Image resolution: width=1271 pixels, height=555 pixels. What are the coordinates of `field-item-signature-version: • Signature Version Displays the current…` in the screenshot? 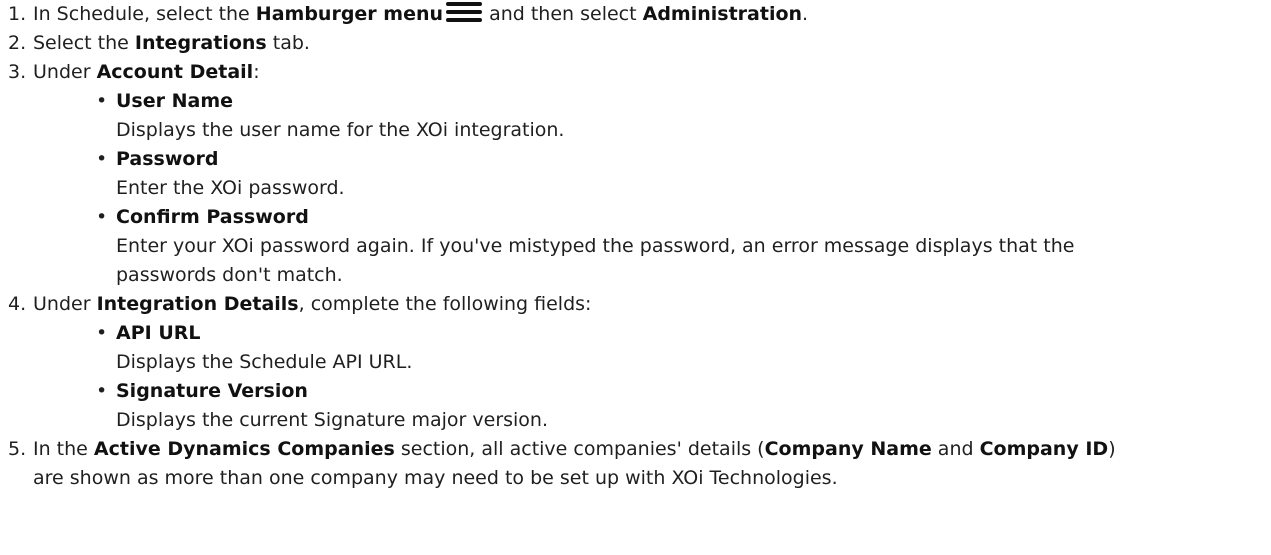 It's located at (635, 406).